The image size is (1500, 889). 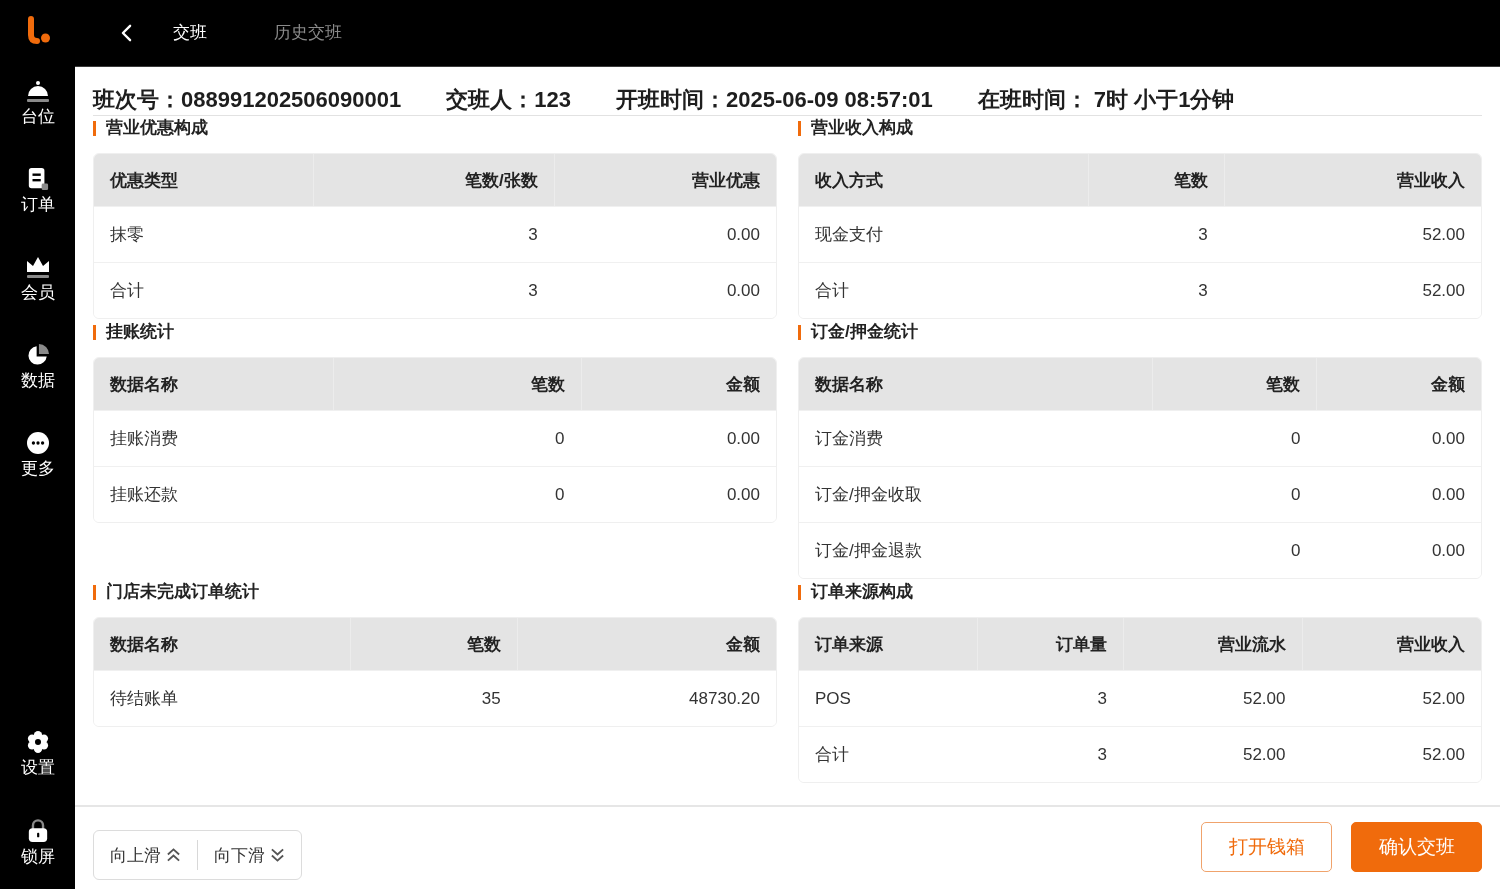 I want to click on ellipsis-icon, so click(x=37, y=442).